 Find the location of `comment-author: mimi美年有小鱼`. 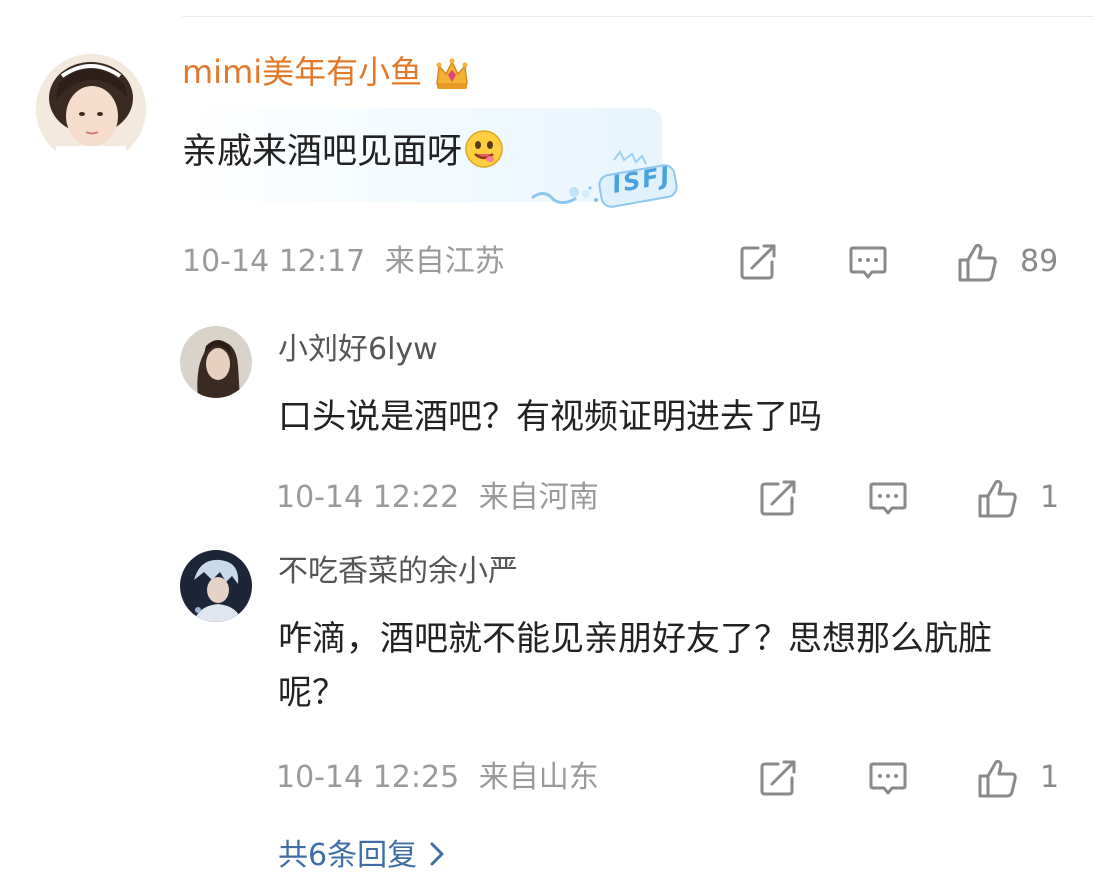

comment-author: mimi美年有小鱼 is located at coordinates (327, 72).